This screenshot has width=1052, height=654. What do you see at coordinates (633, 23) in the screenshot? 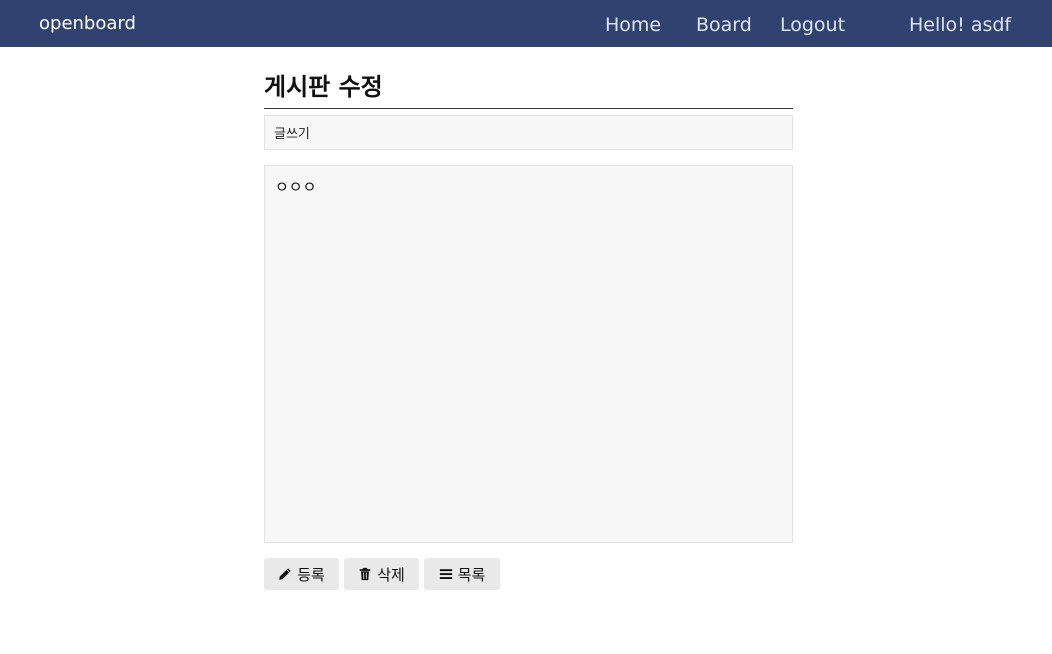
I see `nav-home-link: Home` at bounding box center [633, 23].